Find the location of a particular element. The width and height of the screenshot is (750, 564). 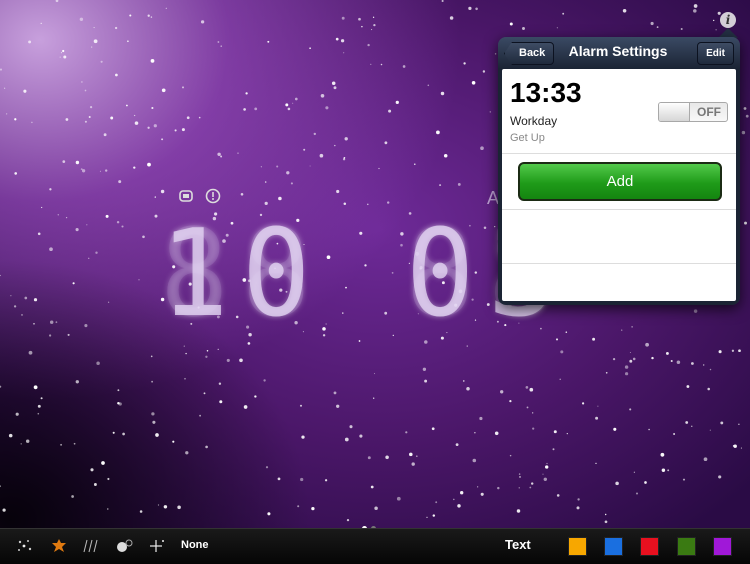

info-icon: i is located at coordinates (728, 20).